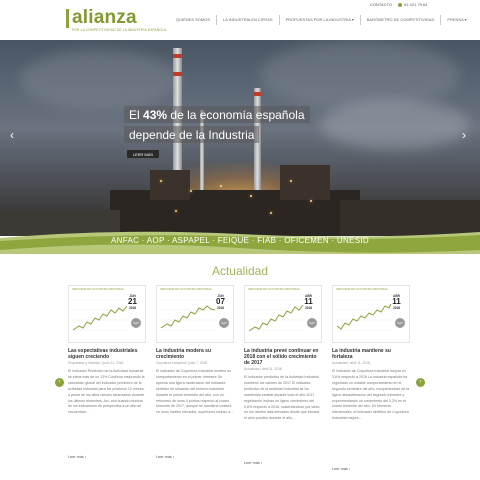 Image resolution: width=480 pixels, height=480 pixels. What do you see at coordinates (192, 134) in the screenshot?
I see `hero-caption-line2: depende de la Industria` at bounding box center [192, 134].